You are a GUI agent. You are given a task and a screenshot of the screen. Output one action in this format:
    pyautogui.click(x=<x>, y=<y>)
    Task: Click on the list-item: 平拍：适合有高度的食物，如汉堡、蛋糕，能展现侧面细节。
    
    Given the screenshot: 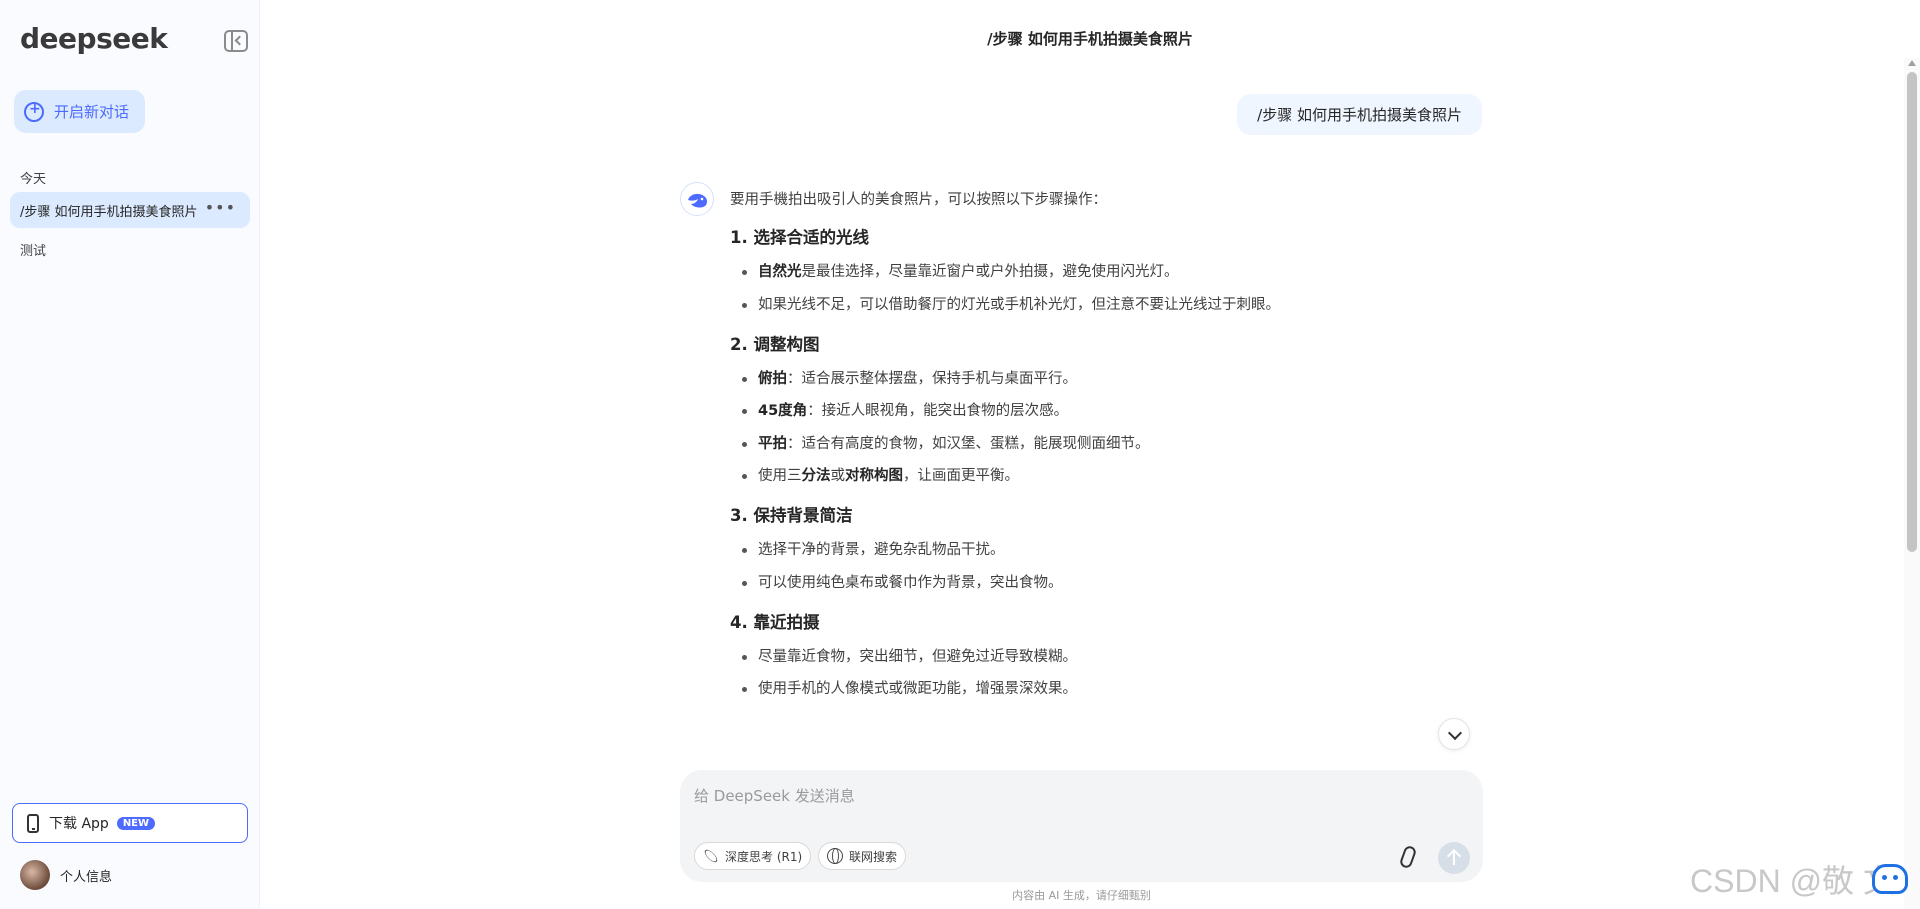 What is the action you would take?
    pyautogui.click(x=1120, y=444)
    